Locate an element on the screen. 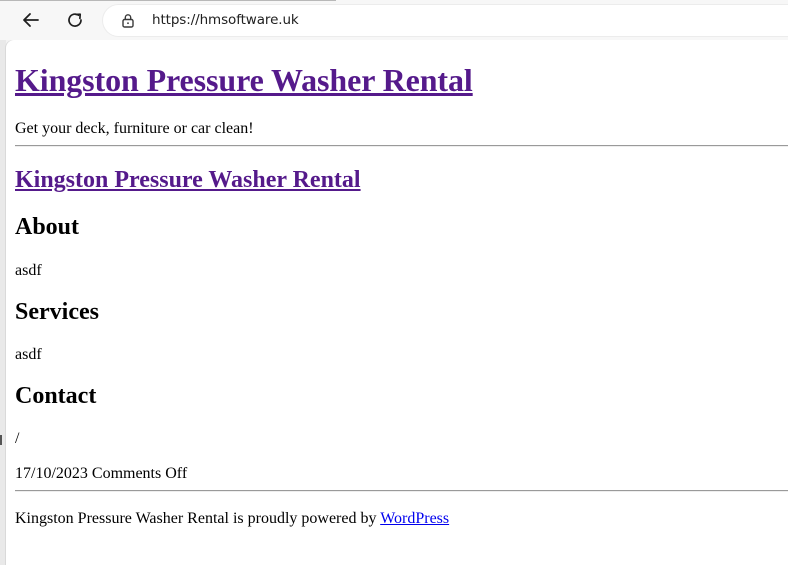 Image resolution: width=788 pixels, height=565 pixels. reload-icon is located at coordinates (75, 20).